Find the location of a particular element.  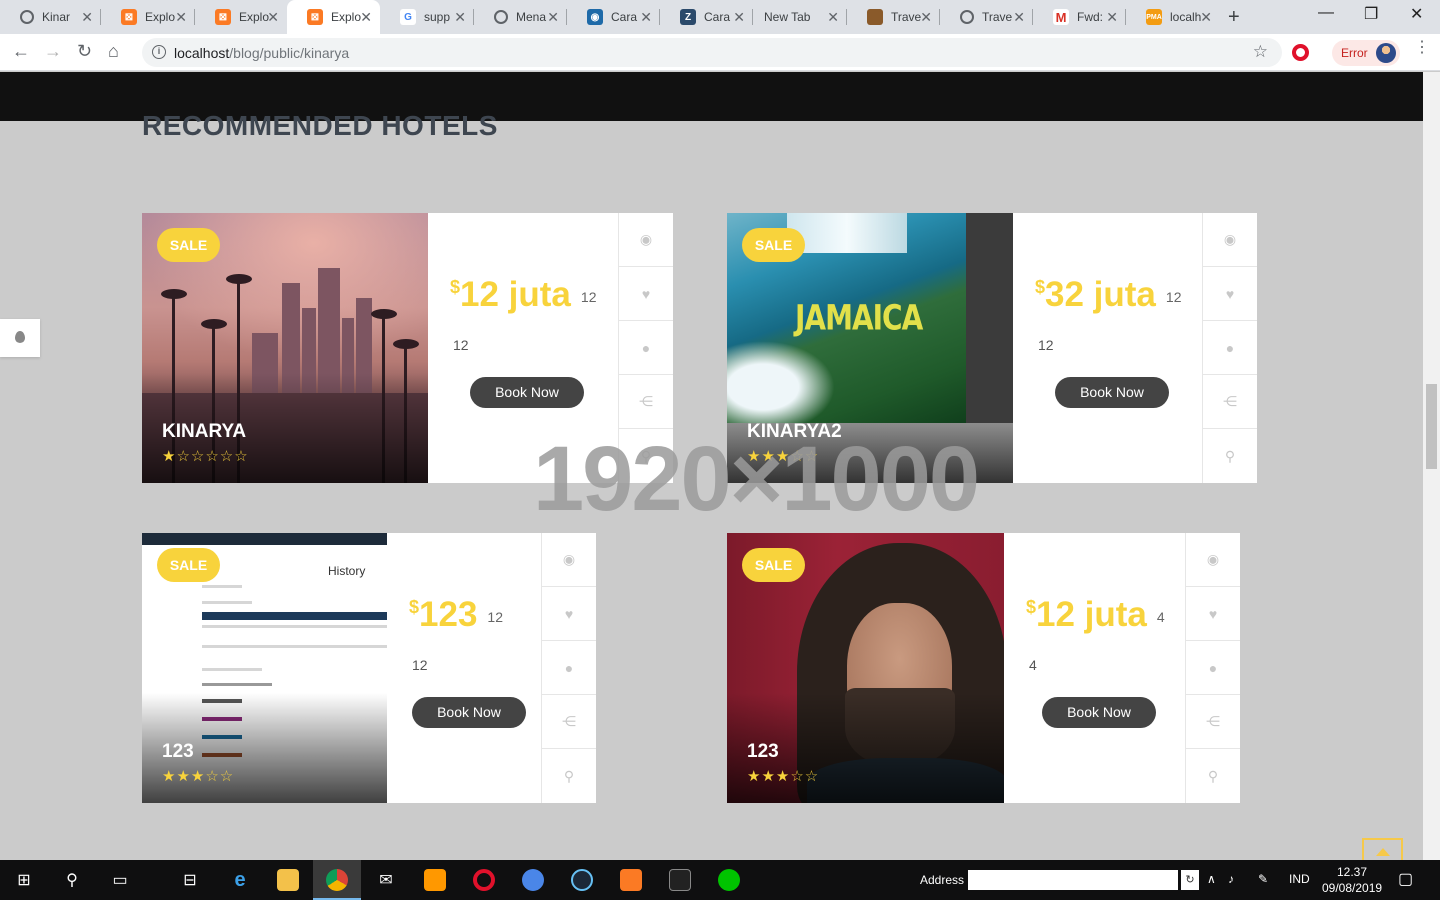

scrollbar-thumb is located at coordinates (1431, 426).